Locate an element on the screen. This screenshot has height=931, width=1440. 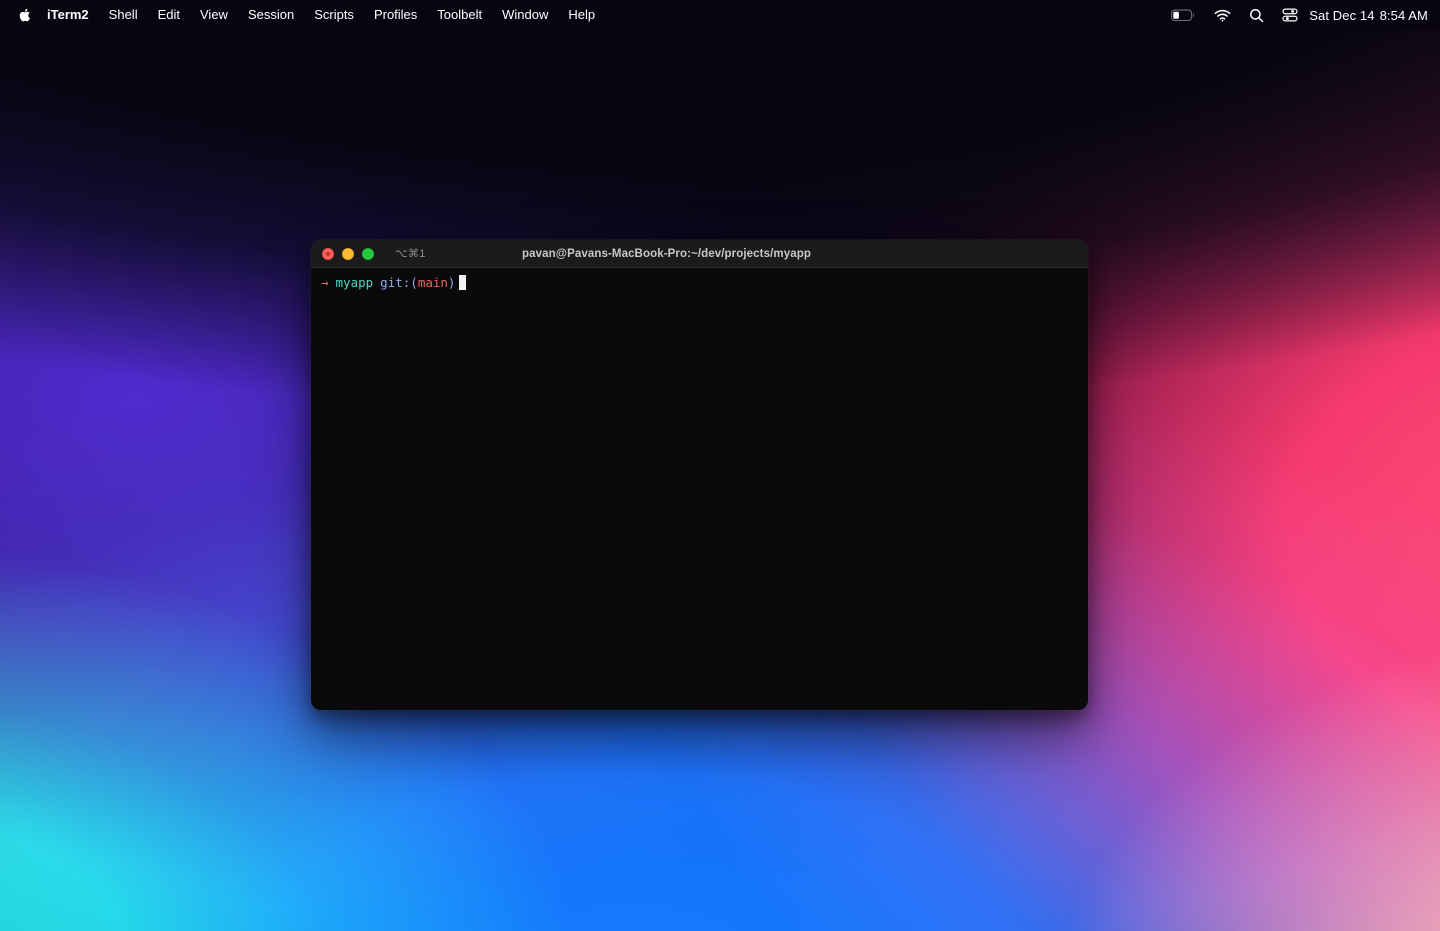
minimize-button is located at coordinates (348, 253).